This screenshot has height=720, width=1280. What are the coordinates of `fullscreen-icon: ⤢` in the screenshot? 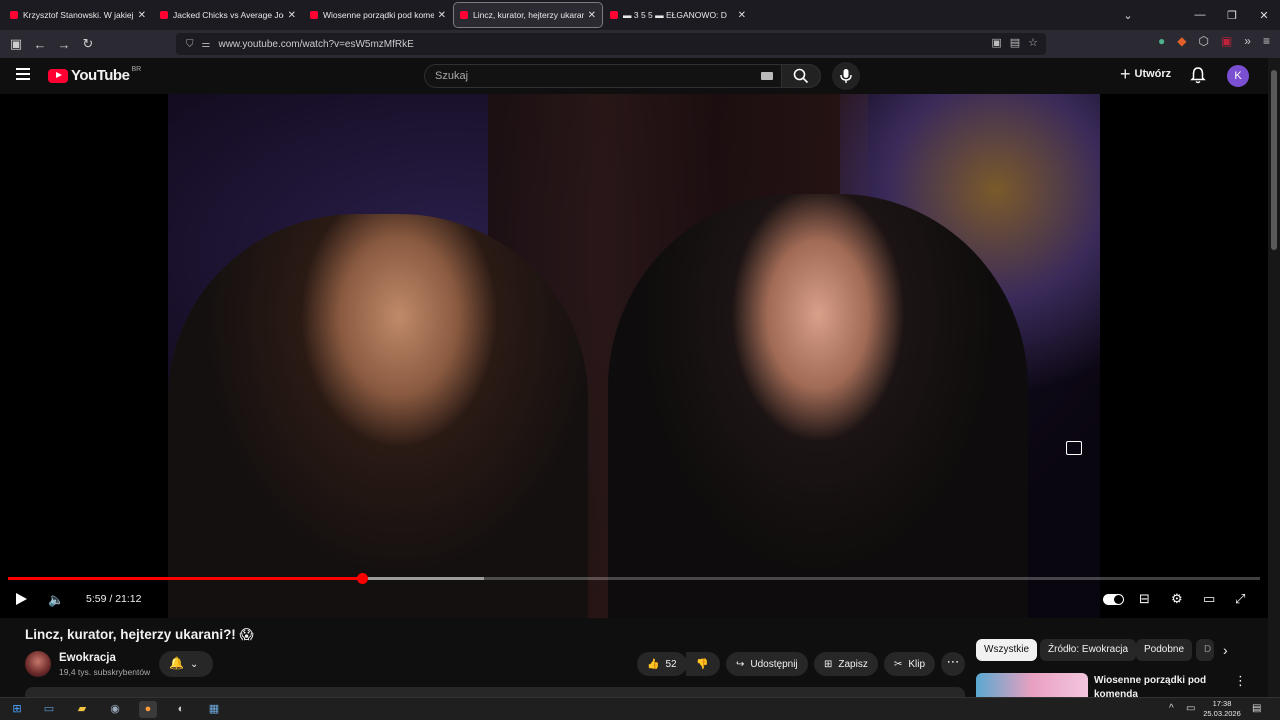 It's located at (1240, 599).